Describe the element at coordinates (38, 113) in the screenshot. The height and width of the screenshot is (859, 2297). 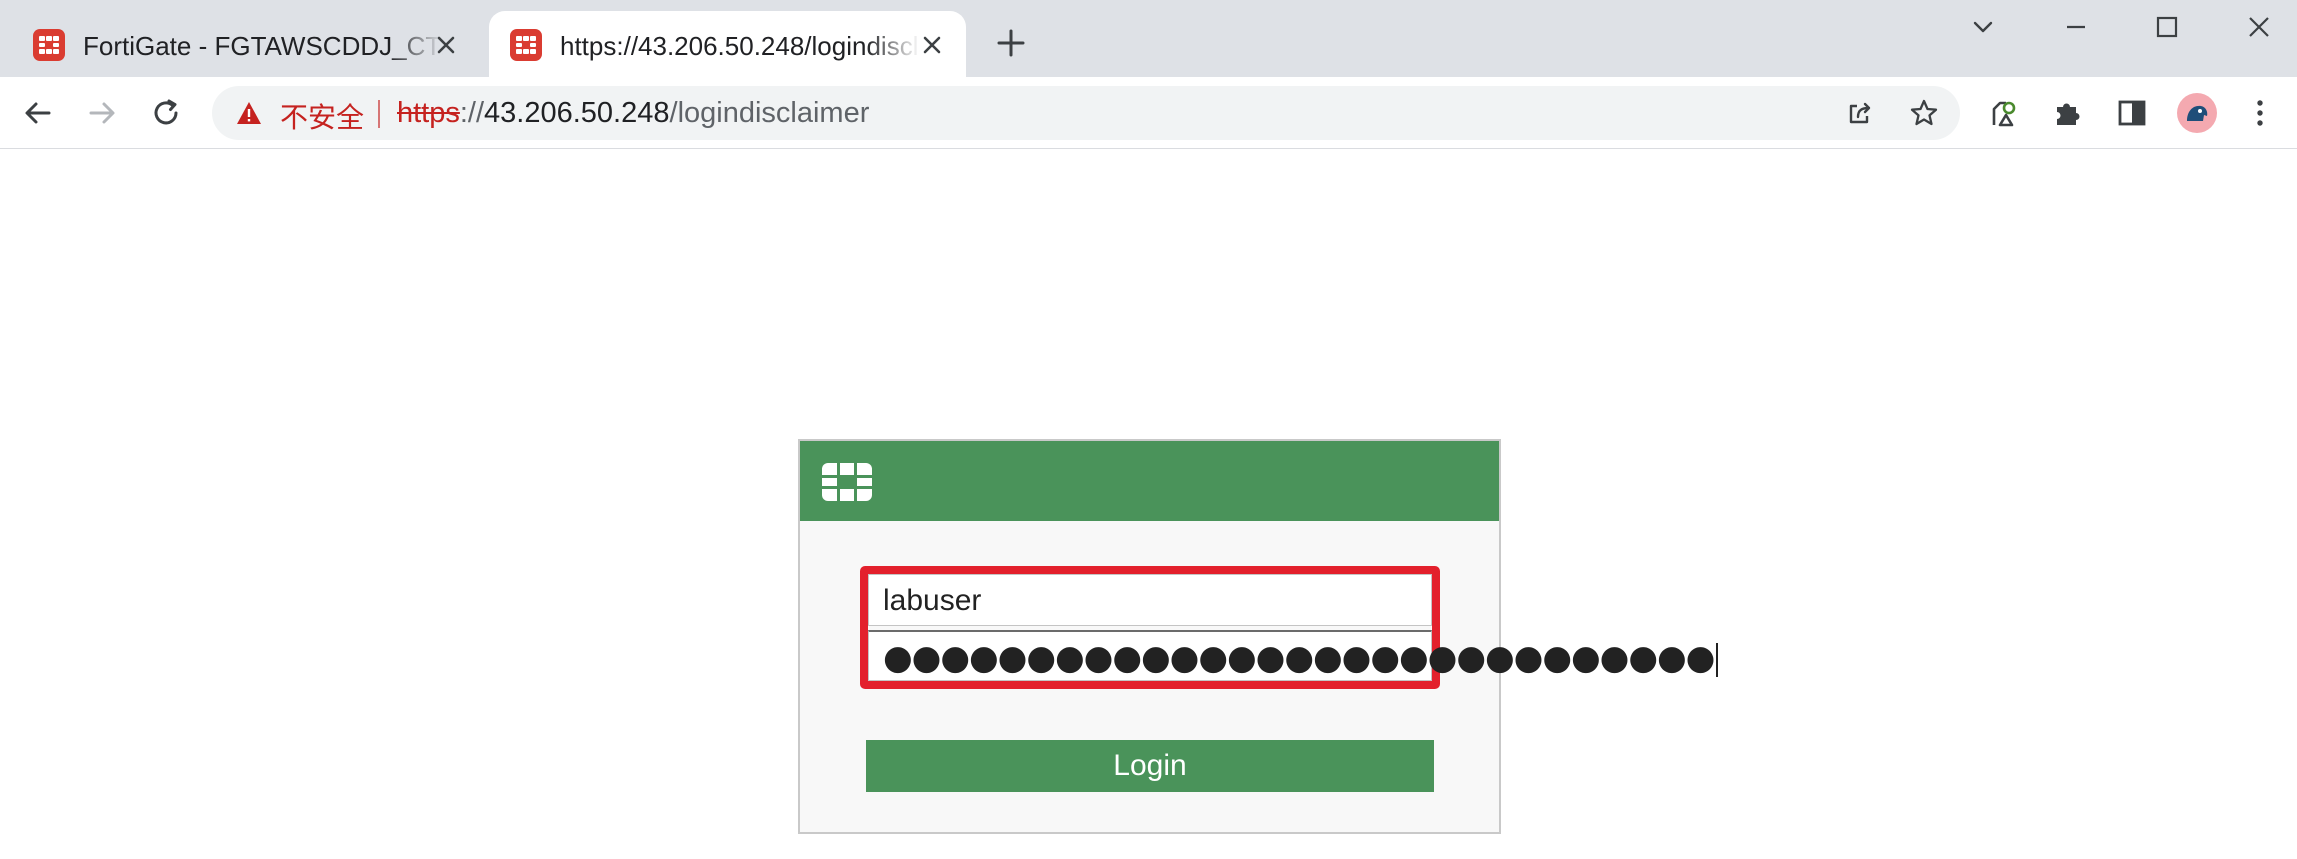
I see `back-icon` at that location.